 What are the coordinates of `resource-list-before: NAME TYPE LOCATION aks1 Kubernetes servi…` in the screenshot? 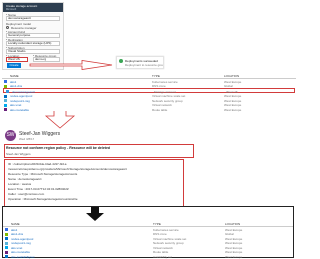 It's located at (149, 92).